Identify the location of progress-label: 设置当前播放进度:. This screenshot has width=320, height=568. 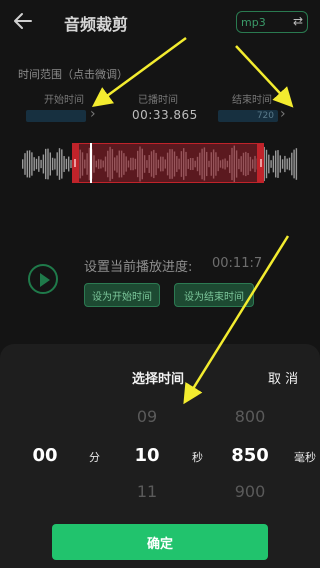
(138, 267).